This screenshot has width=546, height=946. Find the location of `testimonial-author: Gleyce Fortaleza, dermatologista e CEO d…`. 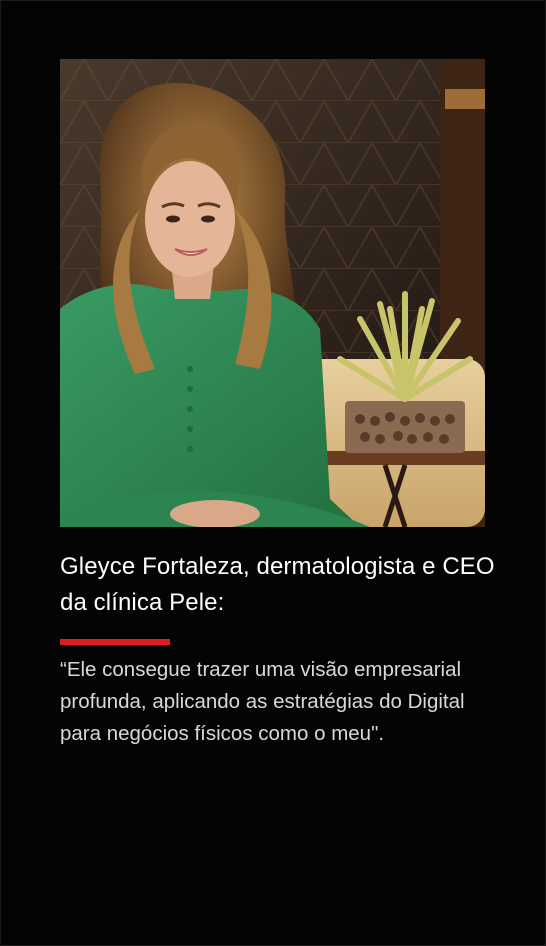

testimonial-author: Gleyce Fortaleza, dermatologista e CEO d… is located at coordinates (277, 584).